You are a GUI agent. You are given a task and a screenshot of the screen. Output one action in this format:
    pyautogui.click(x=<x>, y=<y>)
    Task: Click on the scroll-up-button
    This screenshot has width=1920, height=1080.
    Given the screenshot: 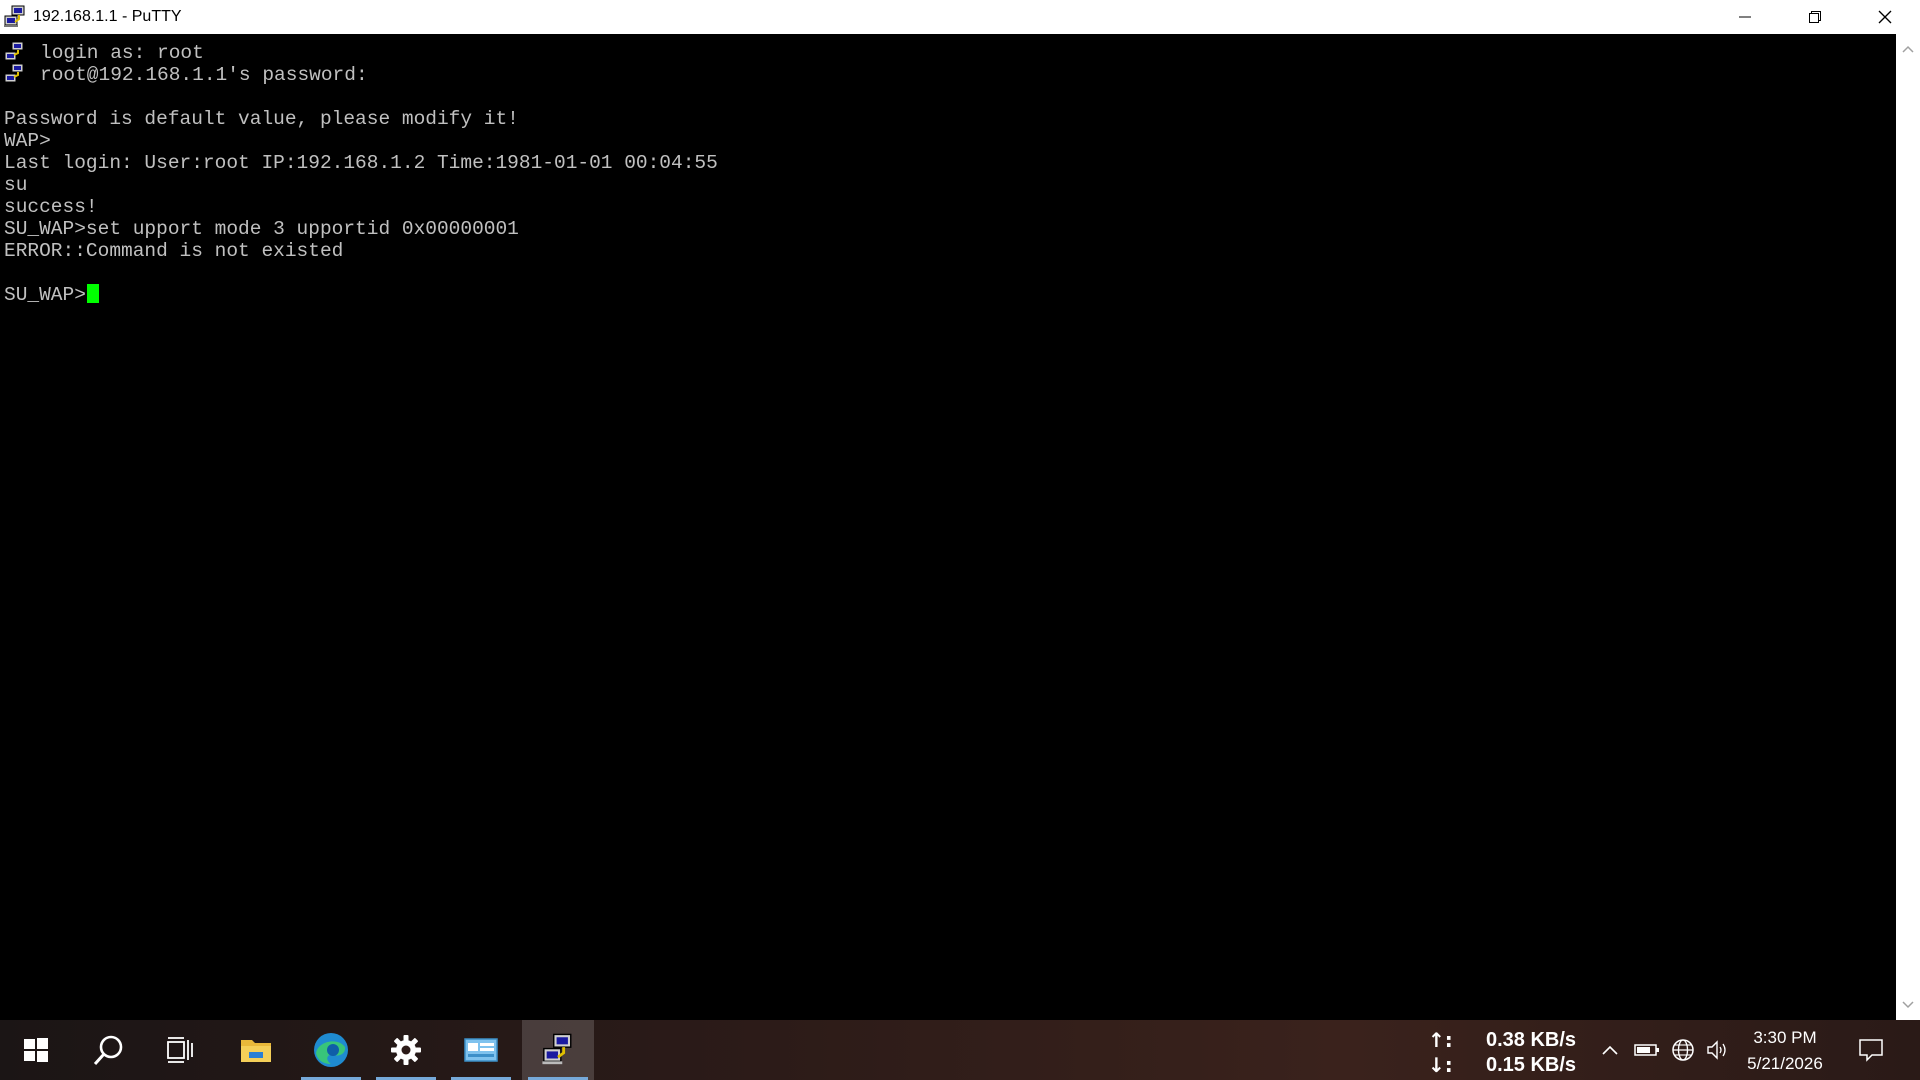 What is the action you would take?
    pyautogui.click(x=1908, y=49)
    